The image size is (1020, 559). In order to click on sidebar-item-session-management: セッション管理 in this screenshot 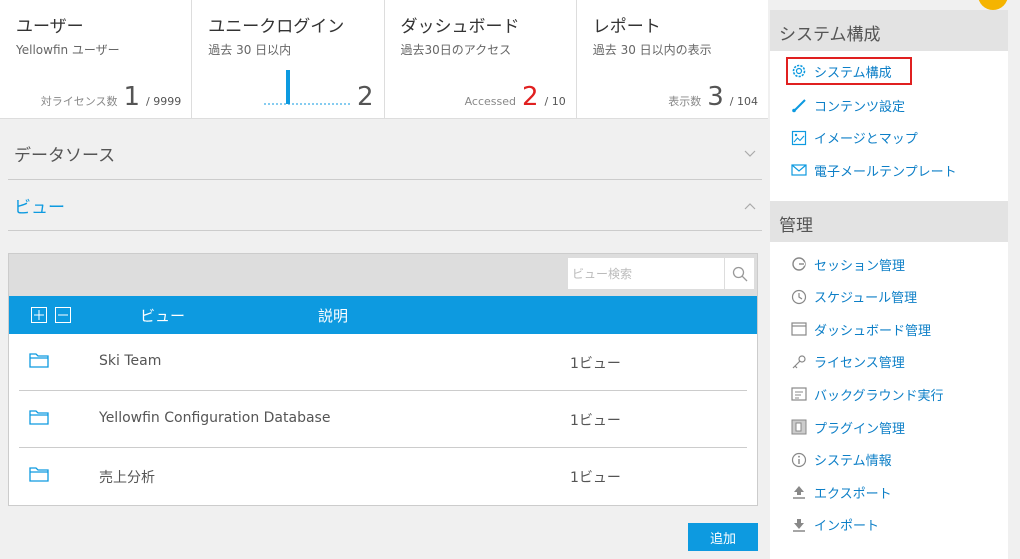, I will do `click(899, 264)`.